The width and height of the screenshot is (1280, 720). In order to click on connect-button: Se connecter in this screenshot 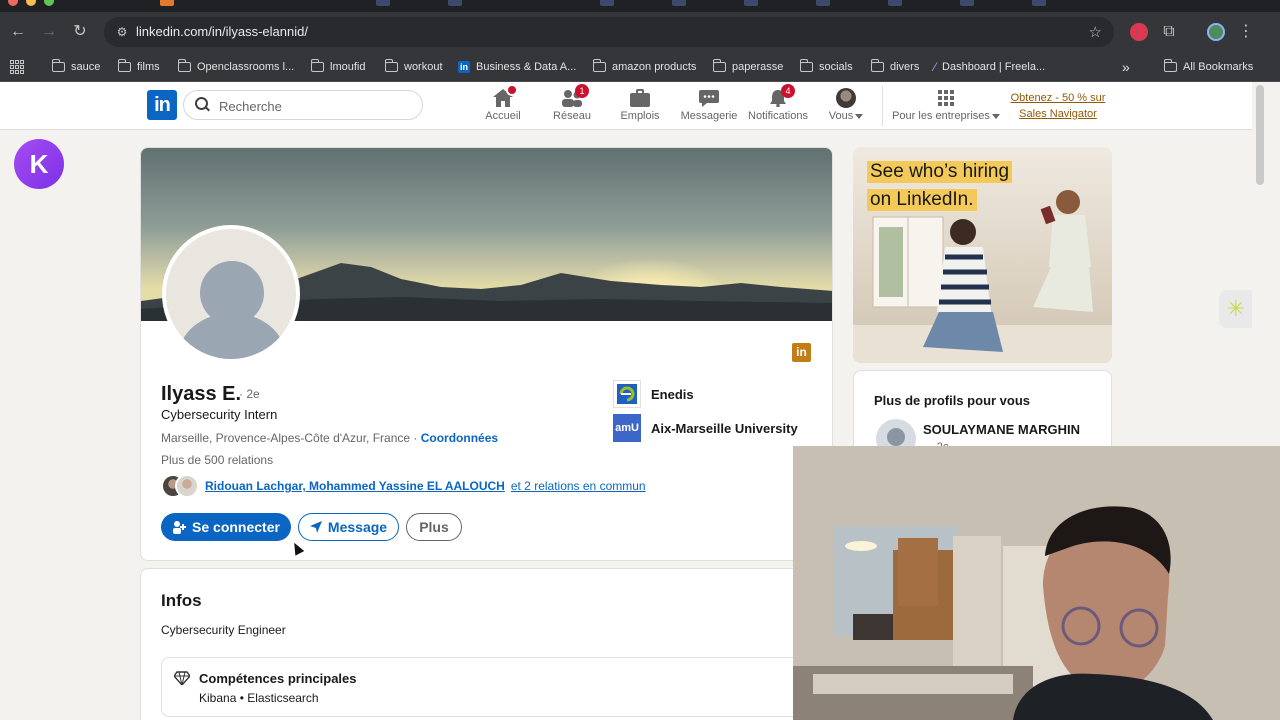, I will do `click(226, 527)`.